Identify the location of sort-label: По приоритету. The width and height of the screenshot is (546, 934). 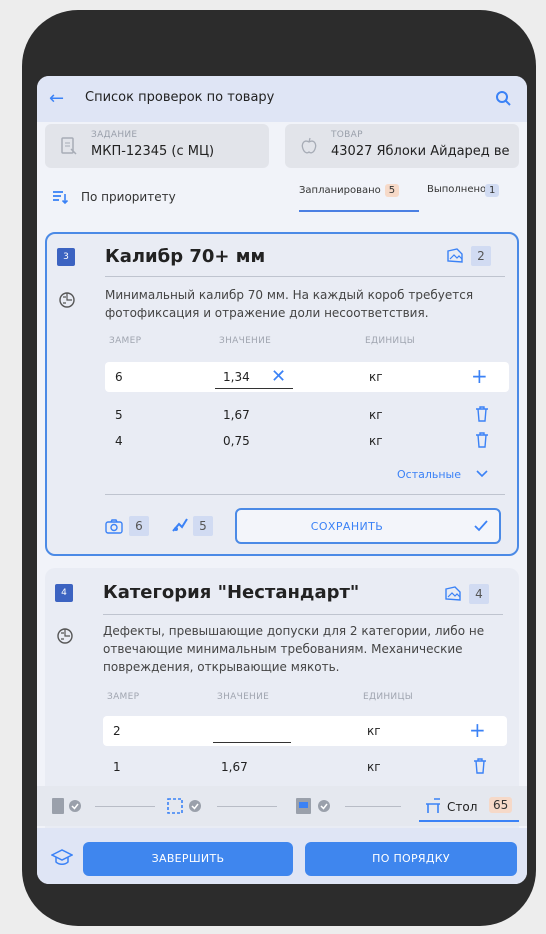
(128, 197).